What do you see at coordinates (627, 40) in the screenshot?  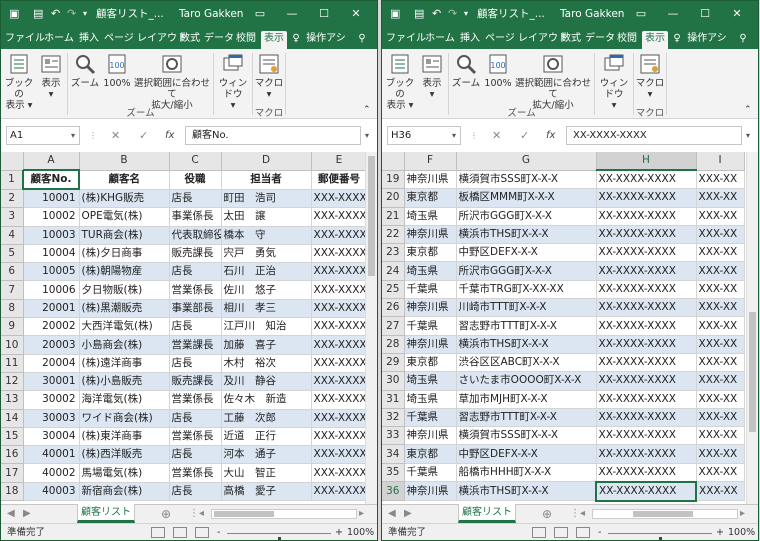 I see `tab-review: 校閲` at bounding box center [627, 40].